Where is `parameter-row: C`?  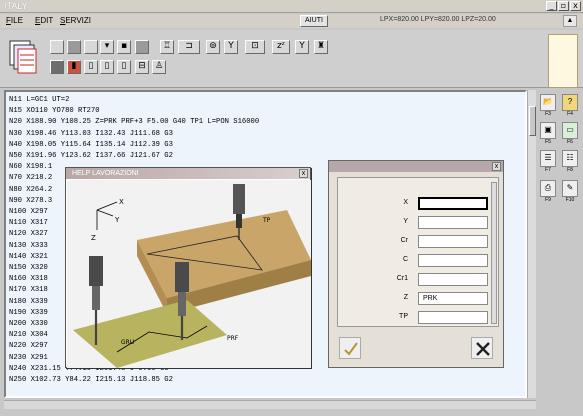 parameter-row: C is located at coordinates (419, 260).